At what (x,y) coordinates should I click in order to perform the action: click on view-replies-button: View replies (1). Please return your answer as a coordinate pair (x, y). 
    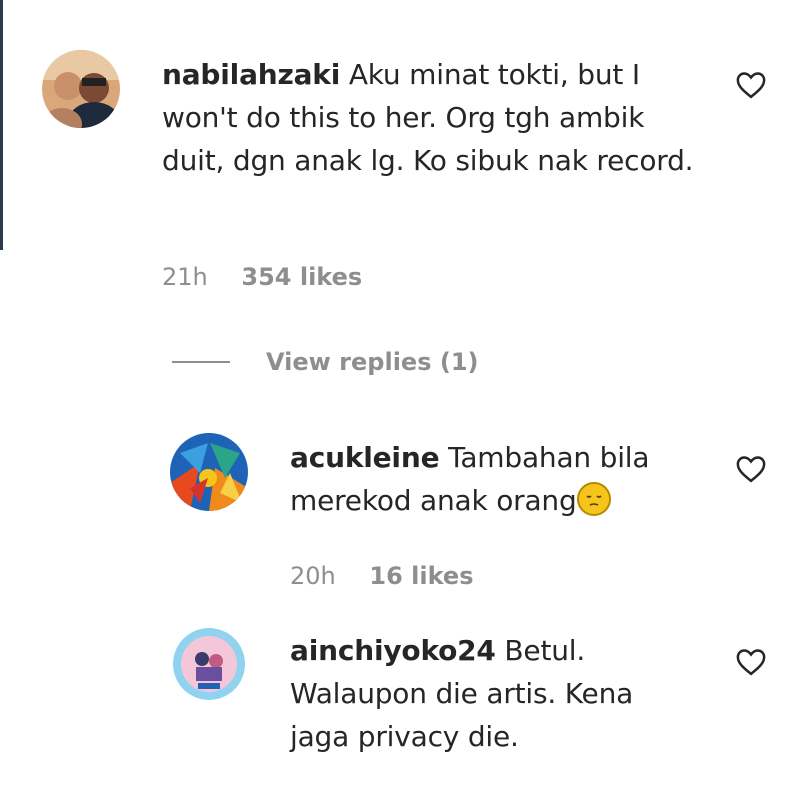
    Looking at the image, I should click on (325, 362).